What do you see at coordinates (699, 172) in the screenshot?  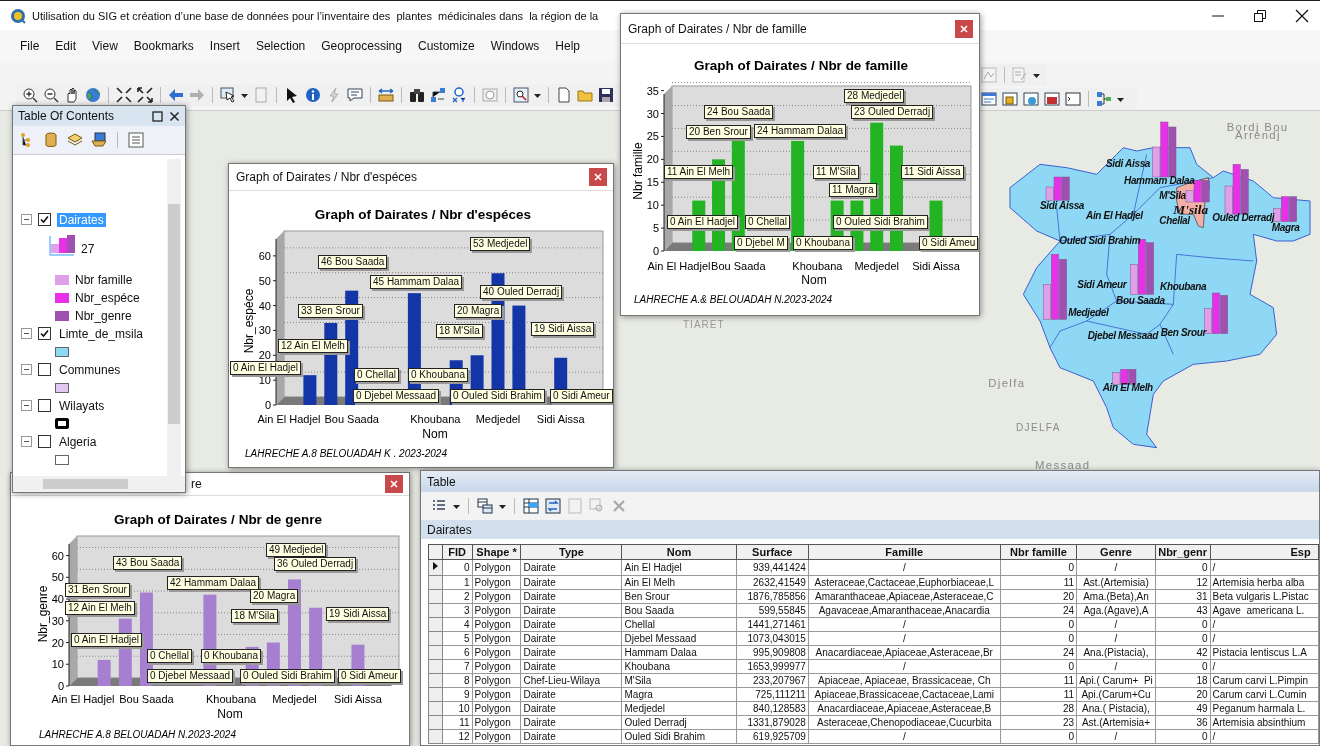 I see `data-label: 11 Ain El Melh` at bounding box center [699, 172].